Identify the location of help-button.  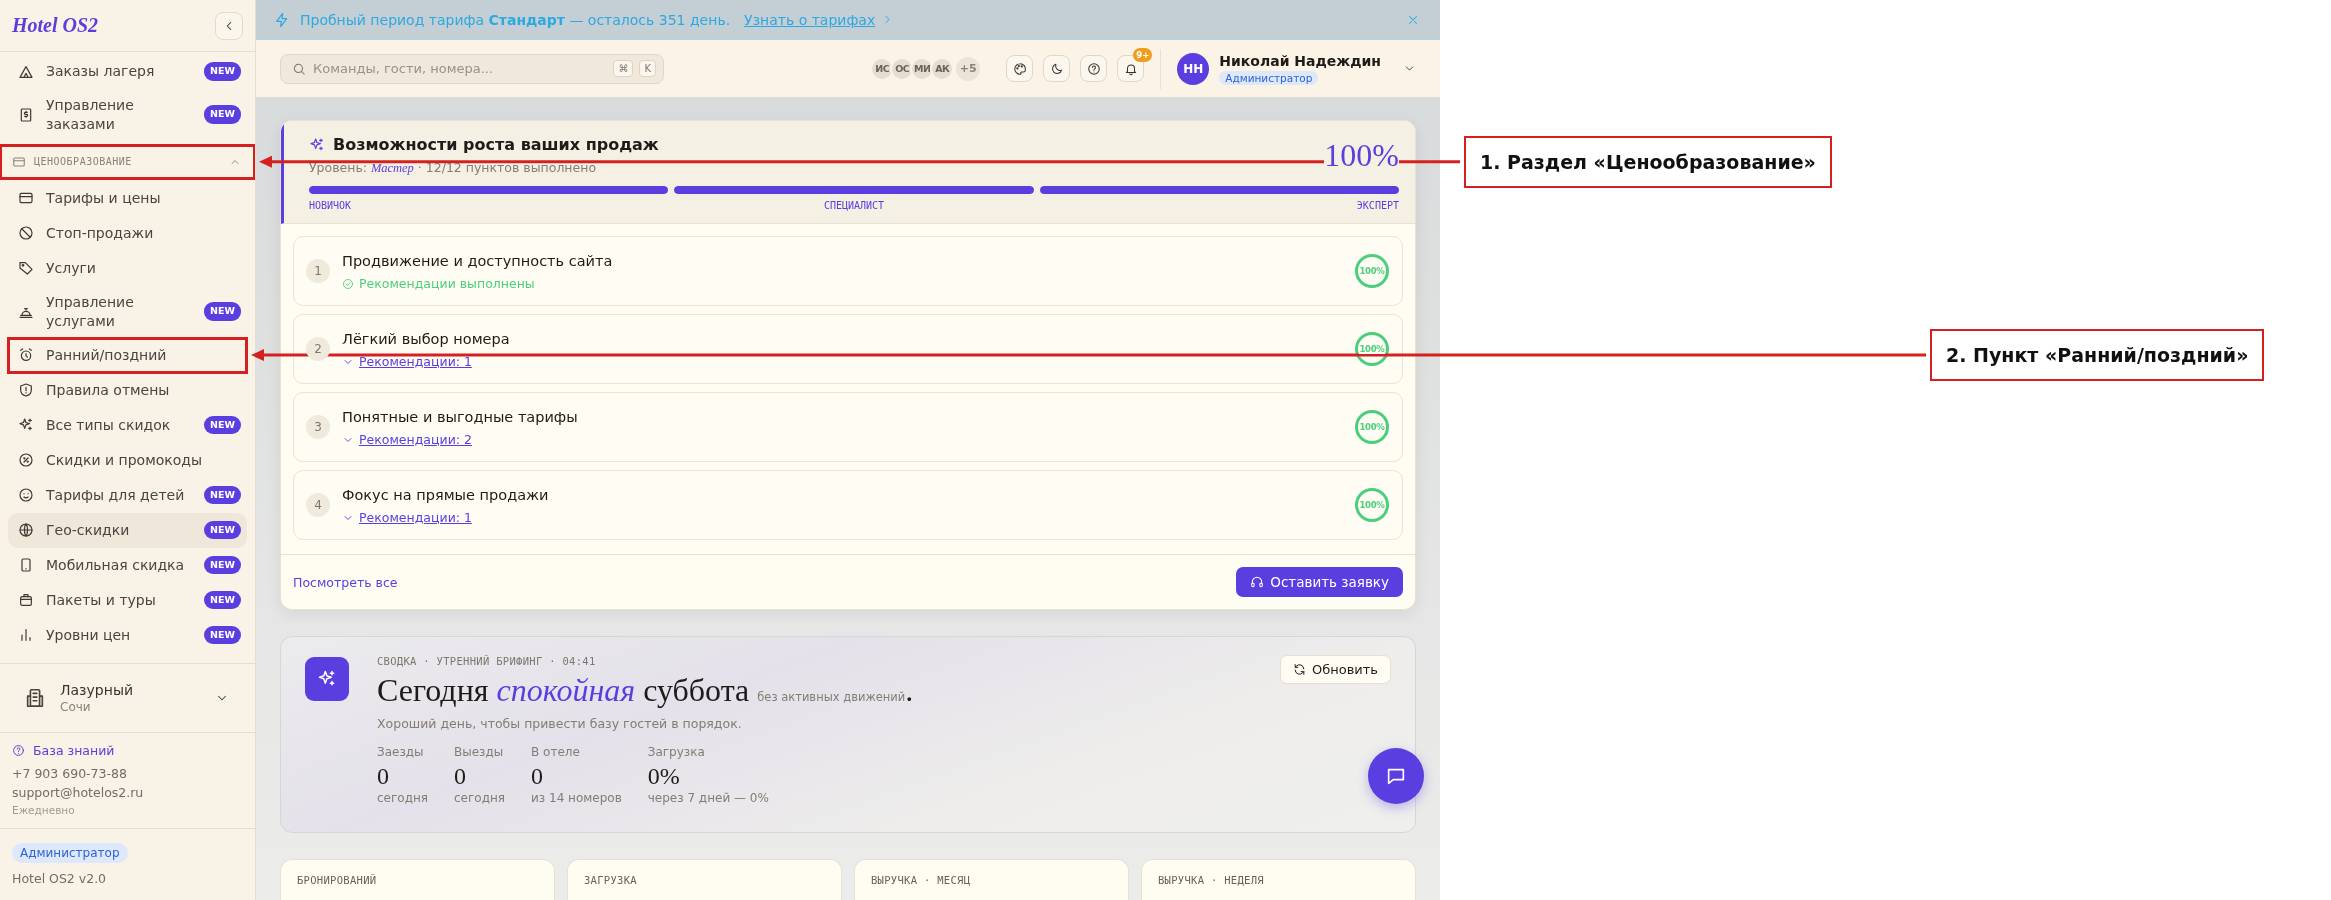
(1094, 68).